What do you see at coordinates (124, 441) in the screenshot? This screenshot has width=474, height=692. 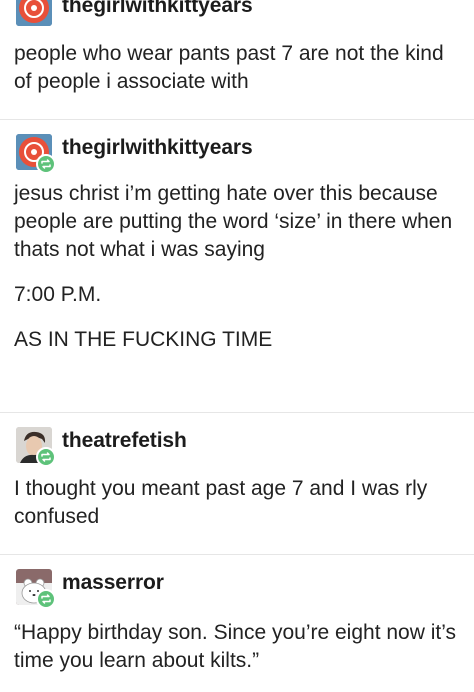 I see `username: theatrefetish` at bounding box center [124, 441].